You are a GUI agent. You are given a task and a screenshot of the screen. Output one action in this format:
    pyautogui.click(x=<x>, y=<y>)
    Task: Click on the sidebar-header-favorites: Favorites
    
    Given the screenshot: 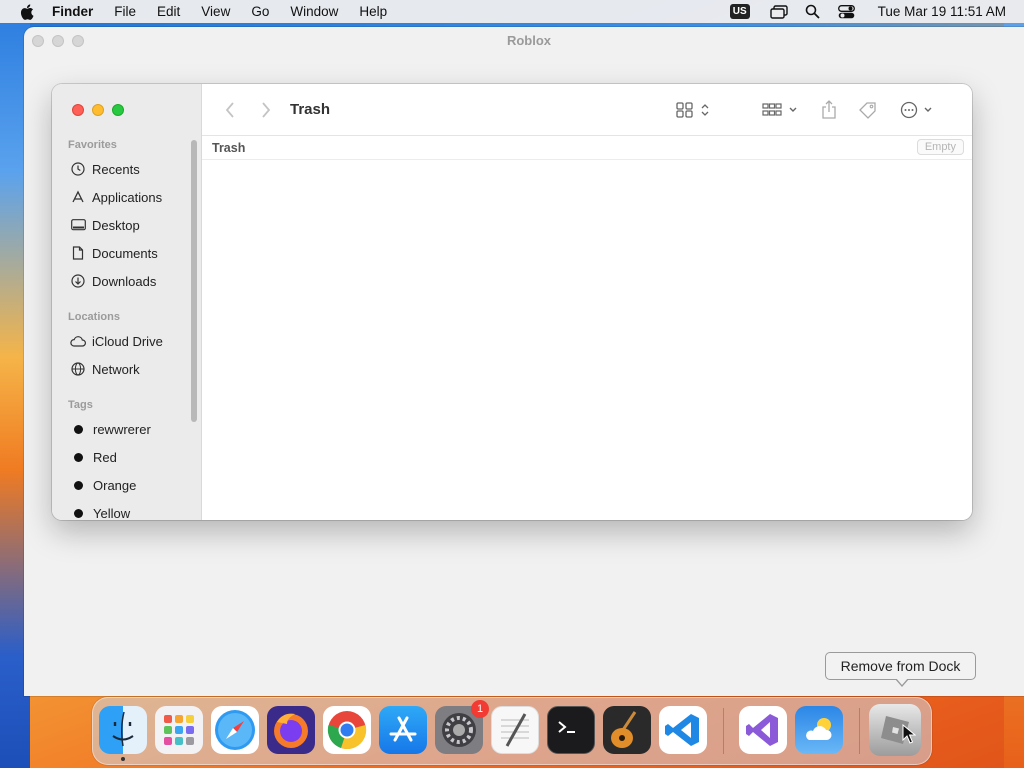 What is the action you would take?
    pyautogui.click(x=92, y=145)
    